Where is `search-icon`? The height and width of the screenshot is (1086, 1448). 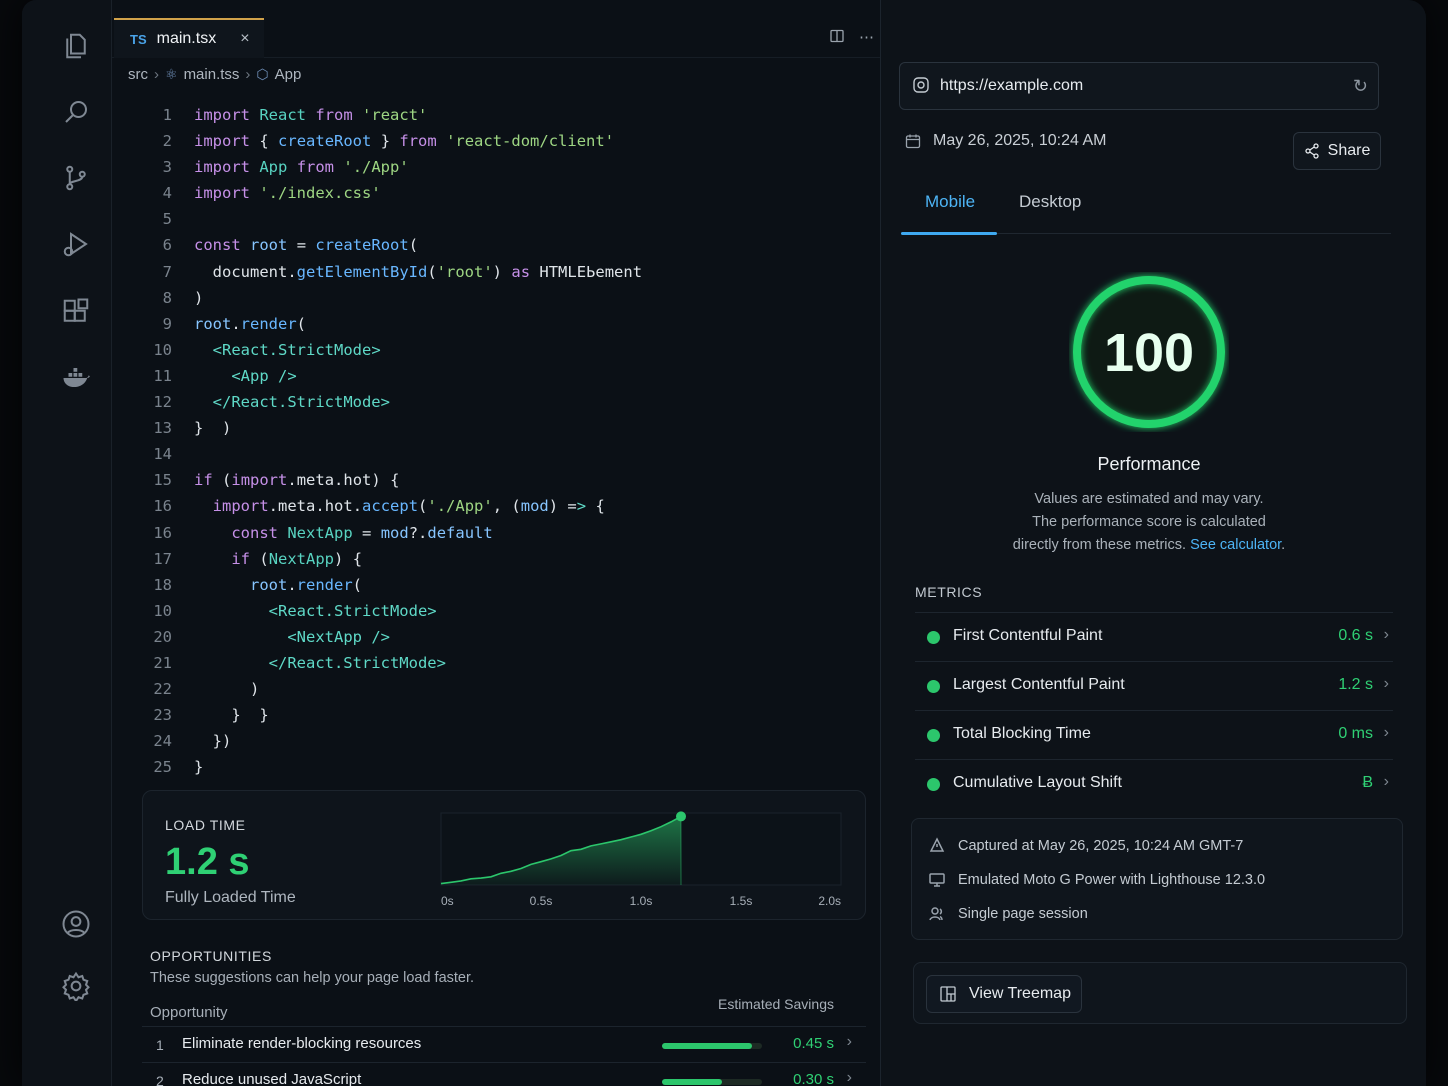 search-icon is located at coordinates (76, 112).